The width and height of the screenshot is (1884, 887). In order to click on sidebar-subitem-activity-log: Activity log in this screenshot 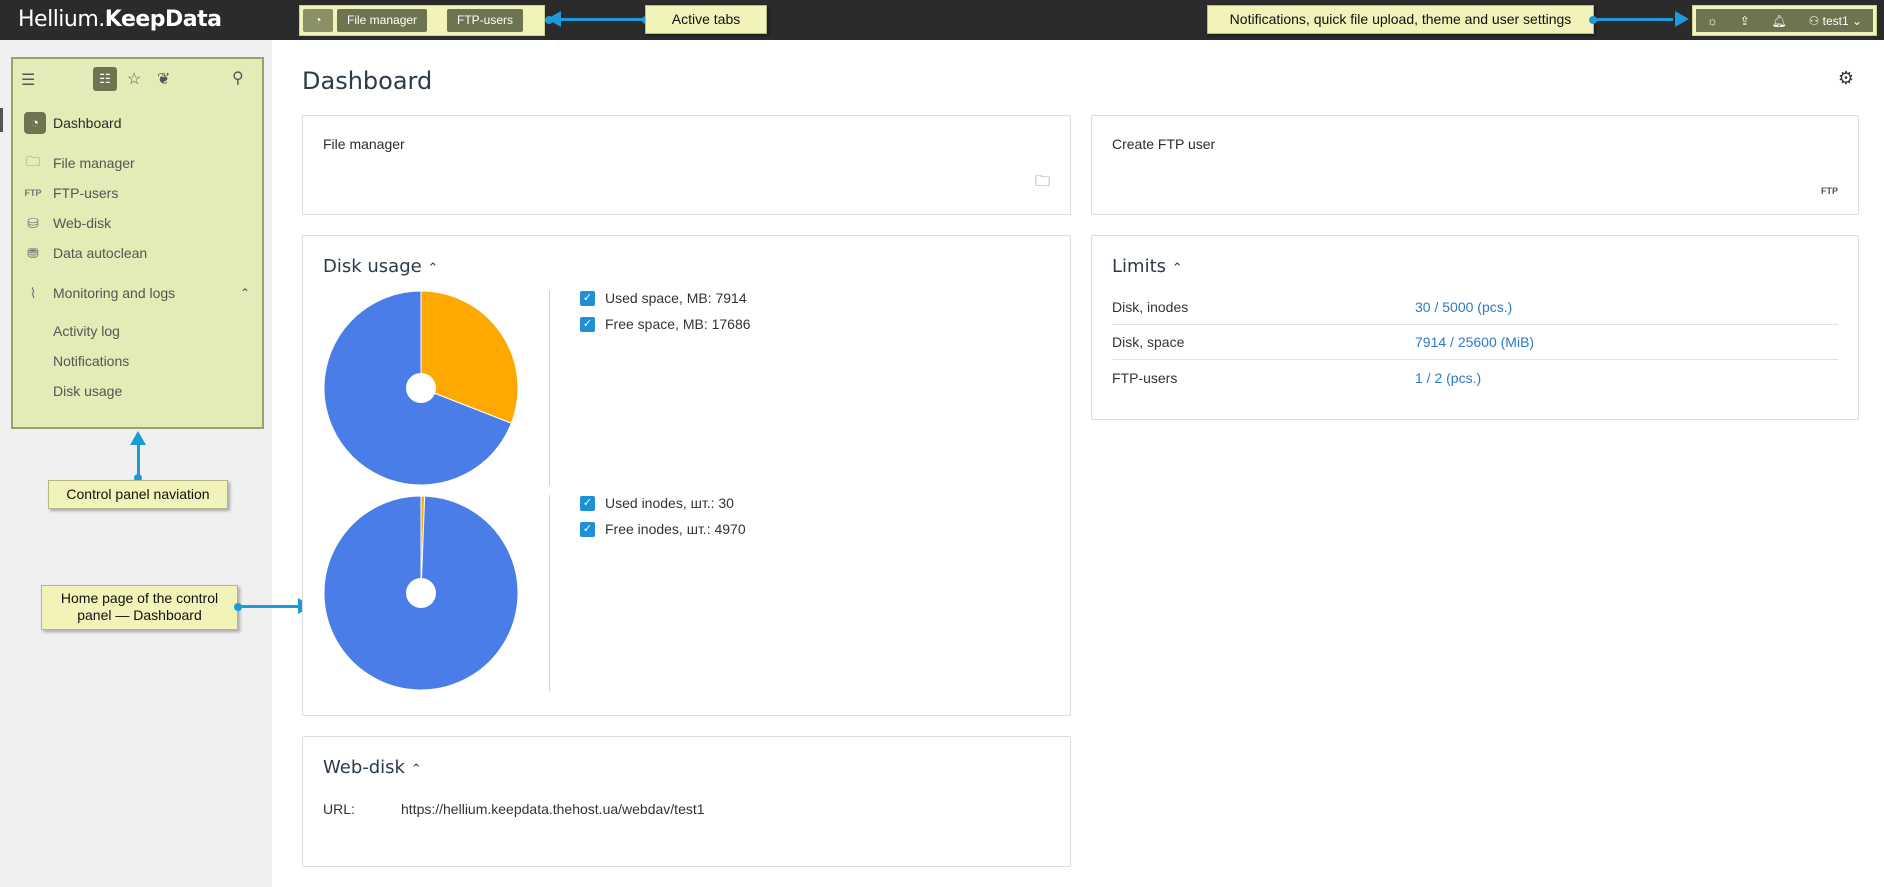, I will do `click(86, 331)`.